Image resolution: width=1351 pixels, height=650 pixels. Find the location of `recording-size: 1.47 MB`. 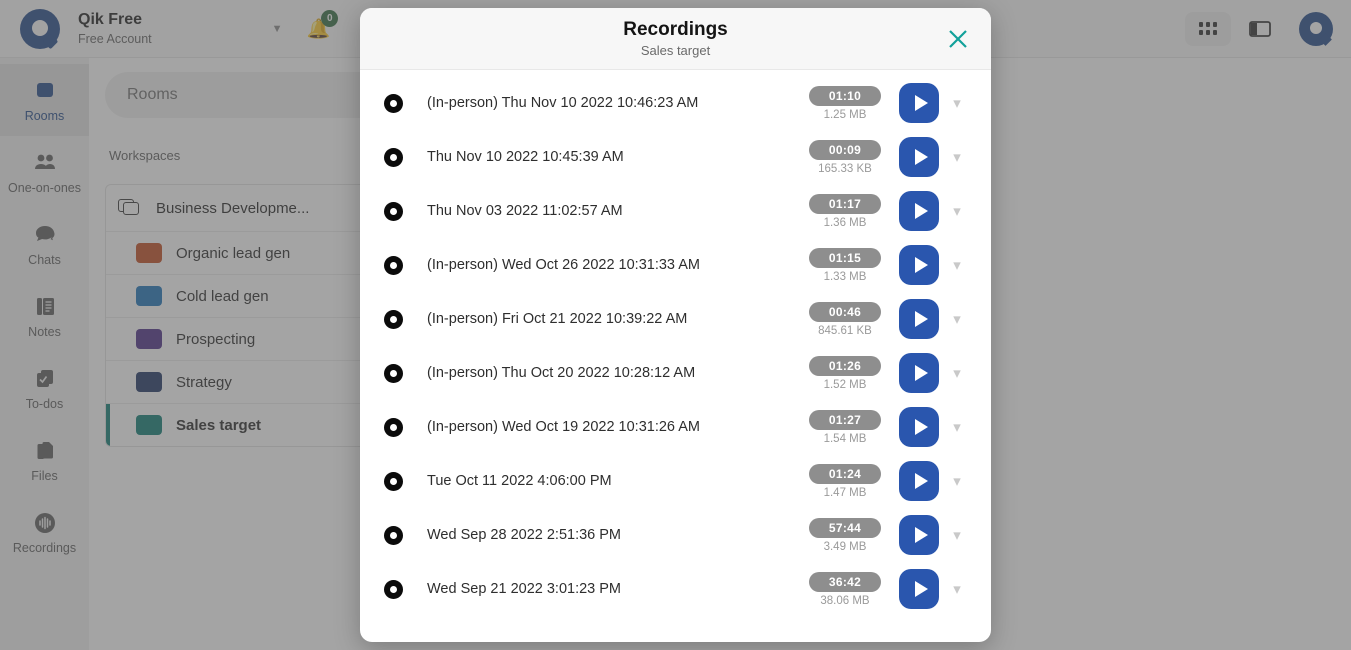

recording-size: 1.47 MB is located at coordinates (845, 492).